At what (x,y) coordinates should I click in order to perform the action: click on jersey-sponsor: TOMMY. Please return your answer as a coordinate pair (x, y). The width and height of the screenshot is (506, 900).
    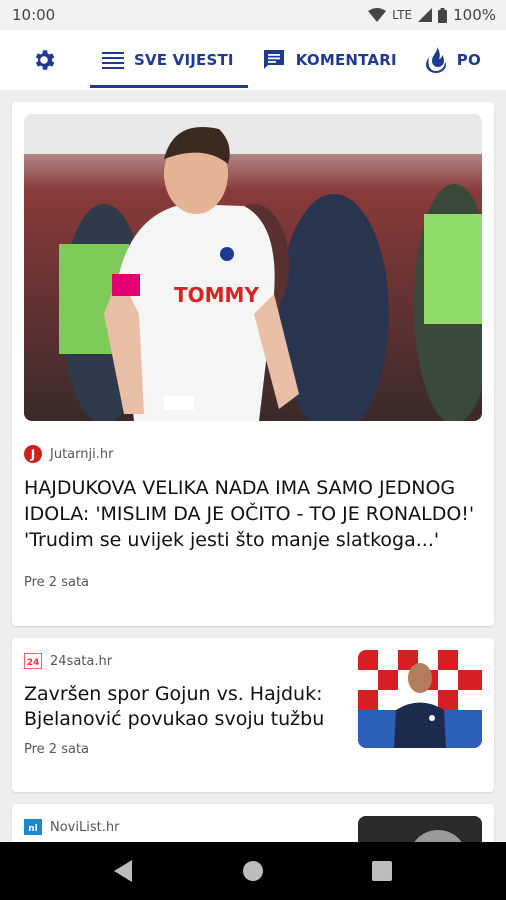
    Looking at the image, I should click on (216, 295).